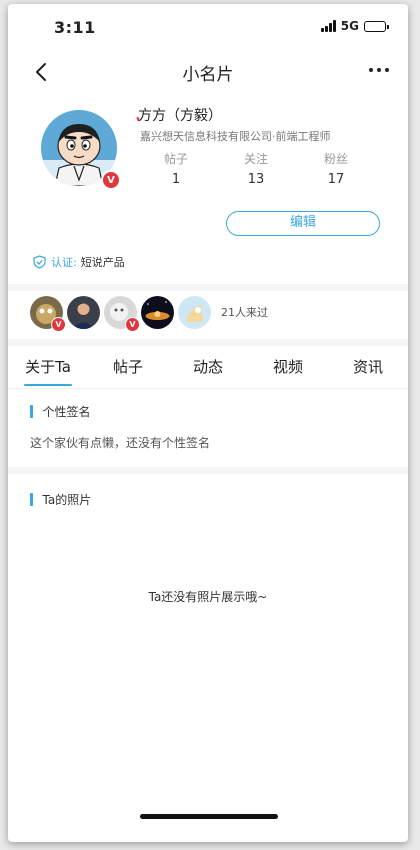  I want to click on status-bar: 3:11 5G, so click(208, 26).